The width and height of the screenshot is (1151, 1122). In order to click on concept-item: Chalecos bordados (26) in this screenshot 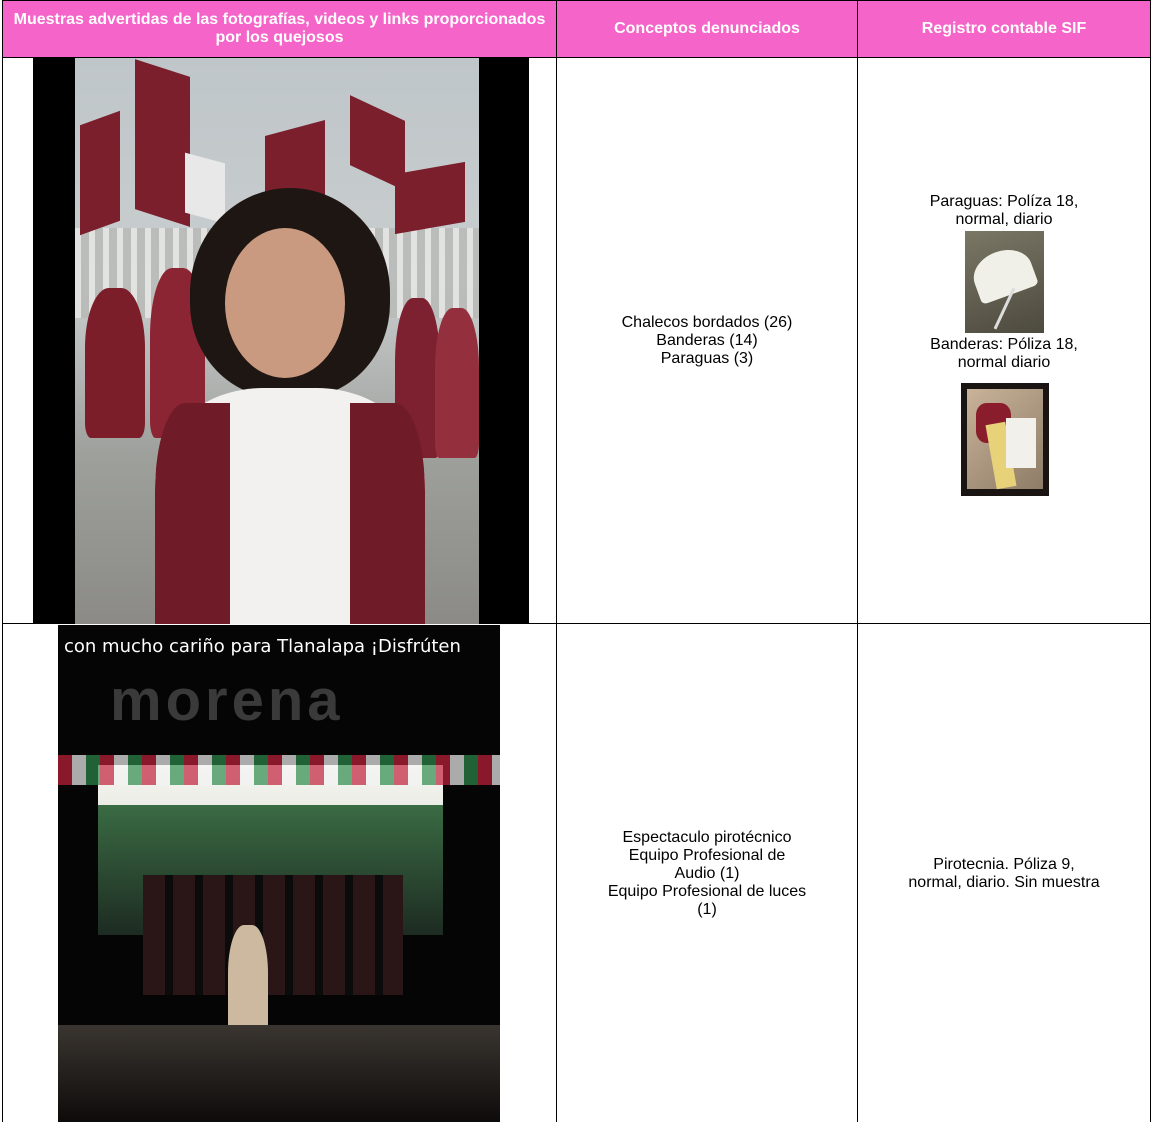, I will do `click(707, 322)`.